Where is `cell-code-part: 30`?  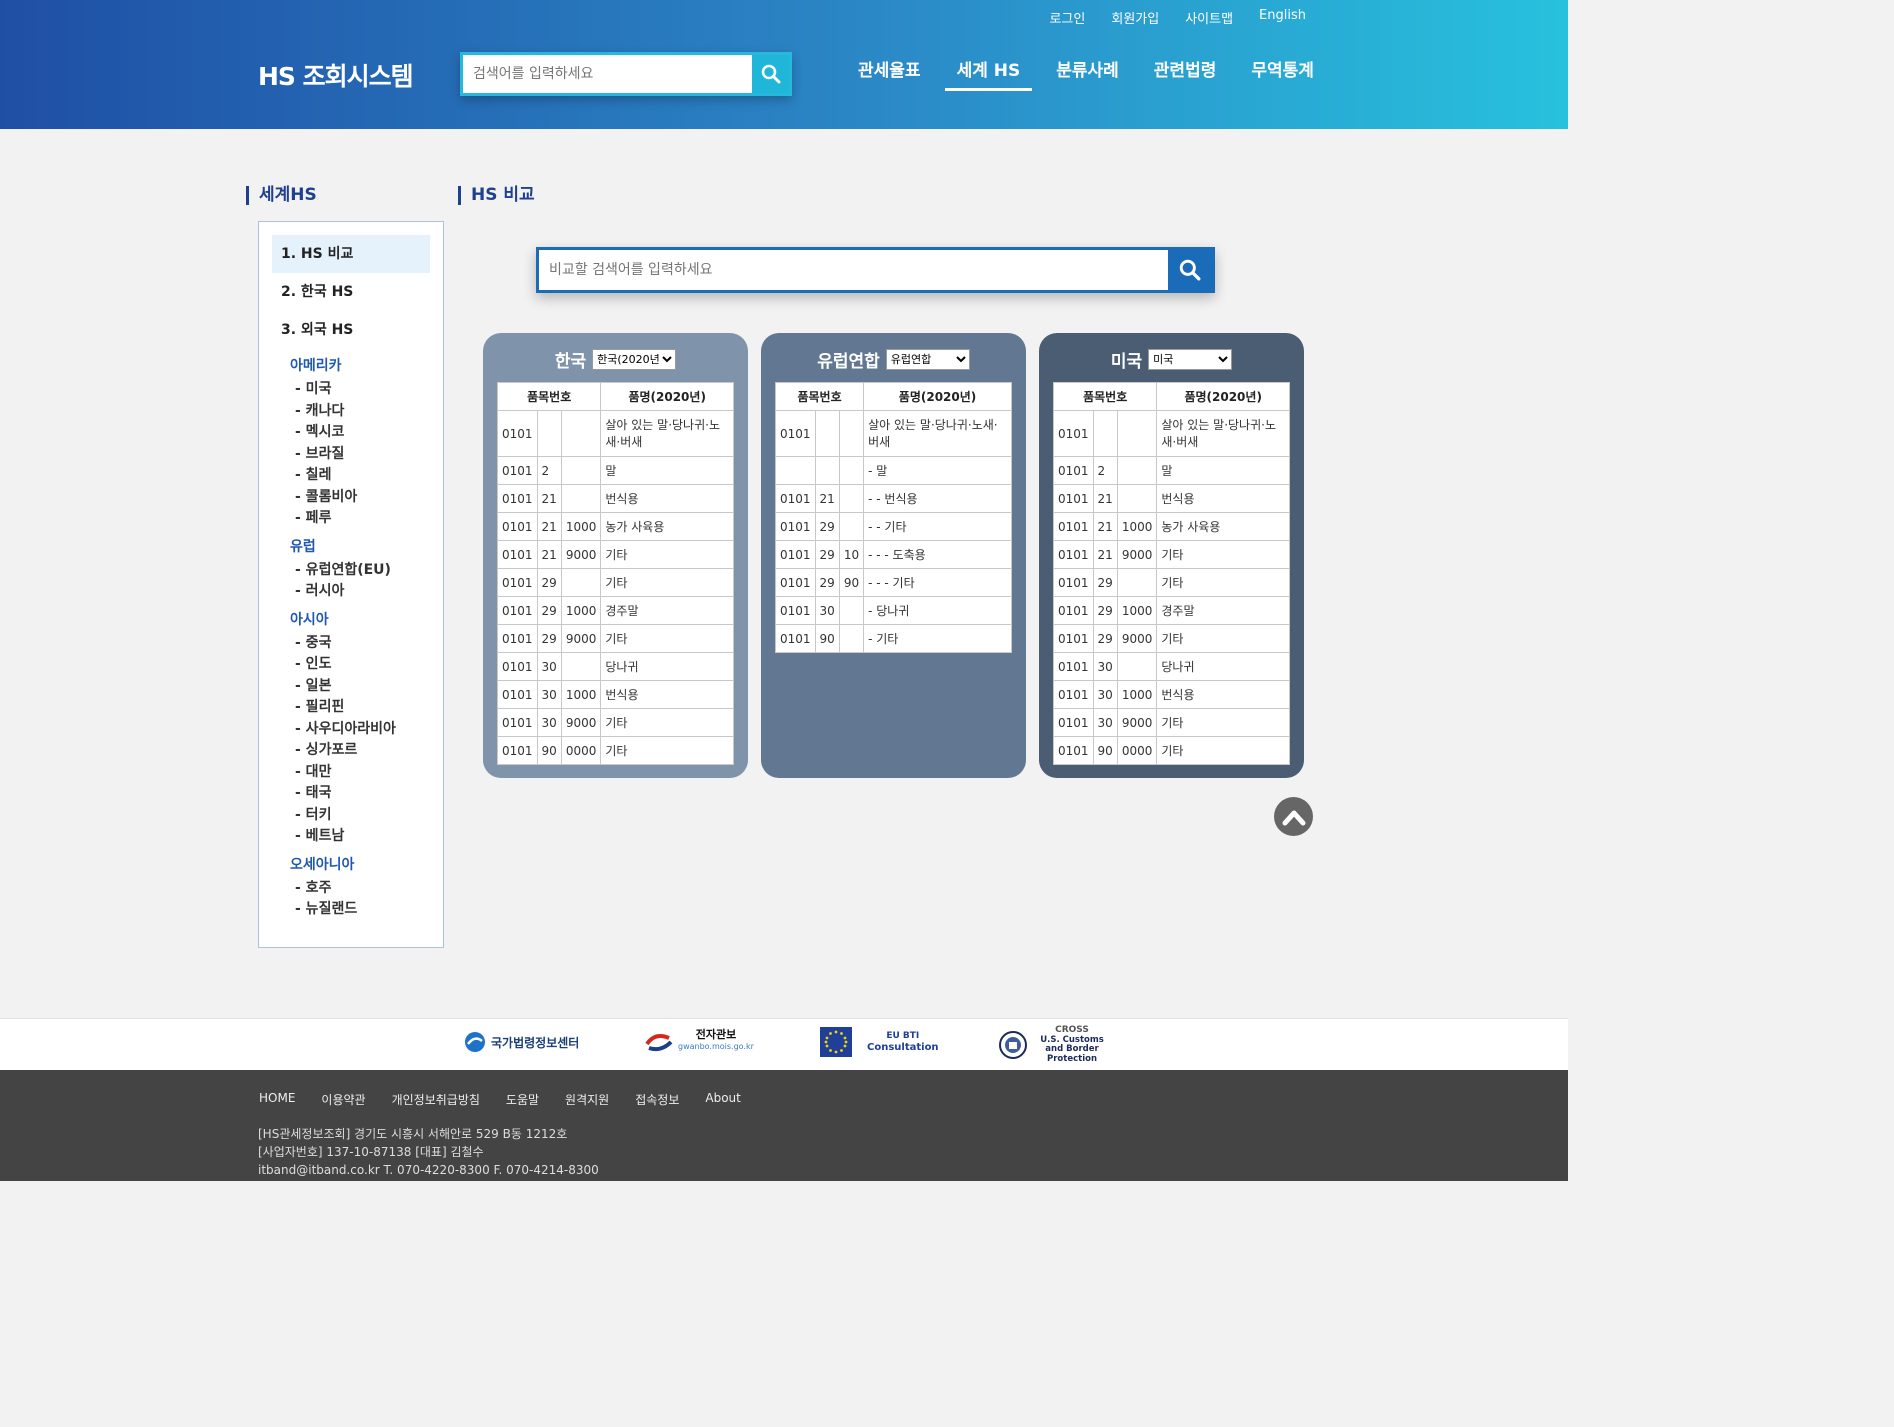
cell-code-part: 30 is located at coordinates (1105, 666).